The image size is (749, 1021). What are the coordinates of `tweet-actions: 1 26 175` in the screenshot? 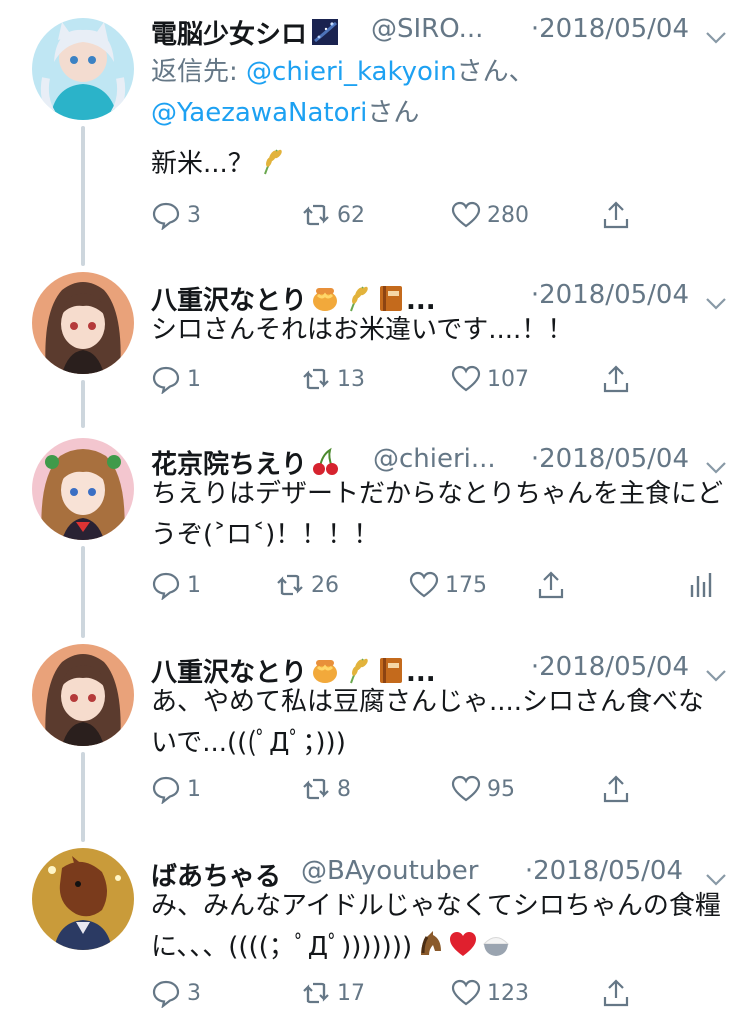 It's located at (440, 585).